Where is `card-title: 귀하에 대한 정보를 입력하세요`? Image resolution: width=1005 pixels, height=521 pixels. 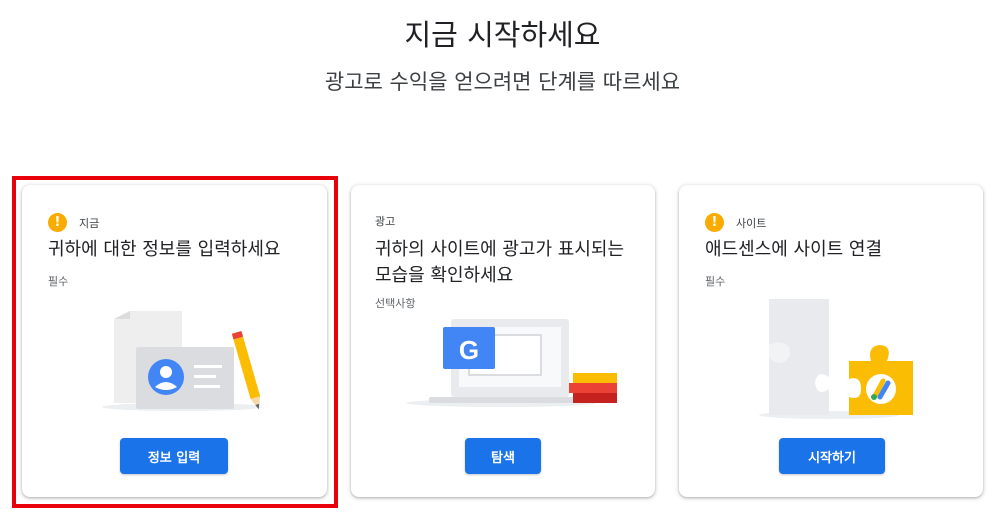
card-title: 귀하에 대한 정보를 입력하세요 is located at coordinates (164, 249).